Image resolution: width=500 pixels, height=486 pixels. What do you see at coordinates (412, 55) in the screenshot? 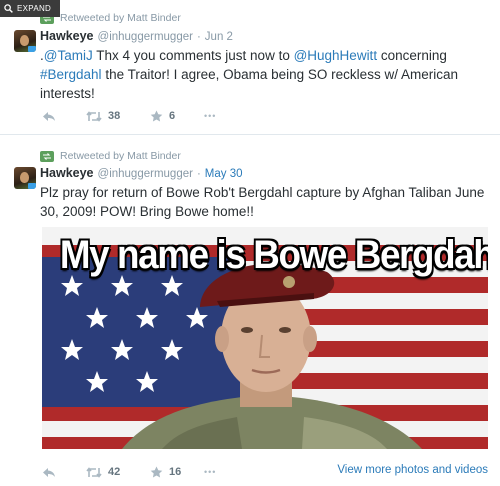
I see `text-part: concerning` at bounding box center [412, 55].